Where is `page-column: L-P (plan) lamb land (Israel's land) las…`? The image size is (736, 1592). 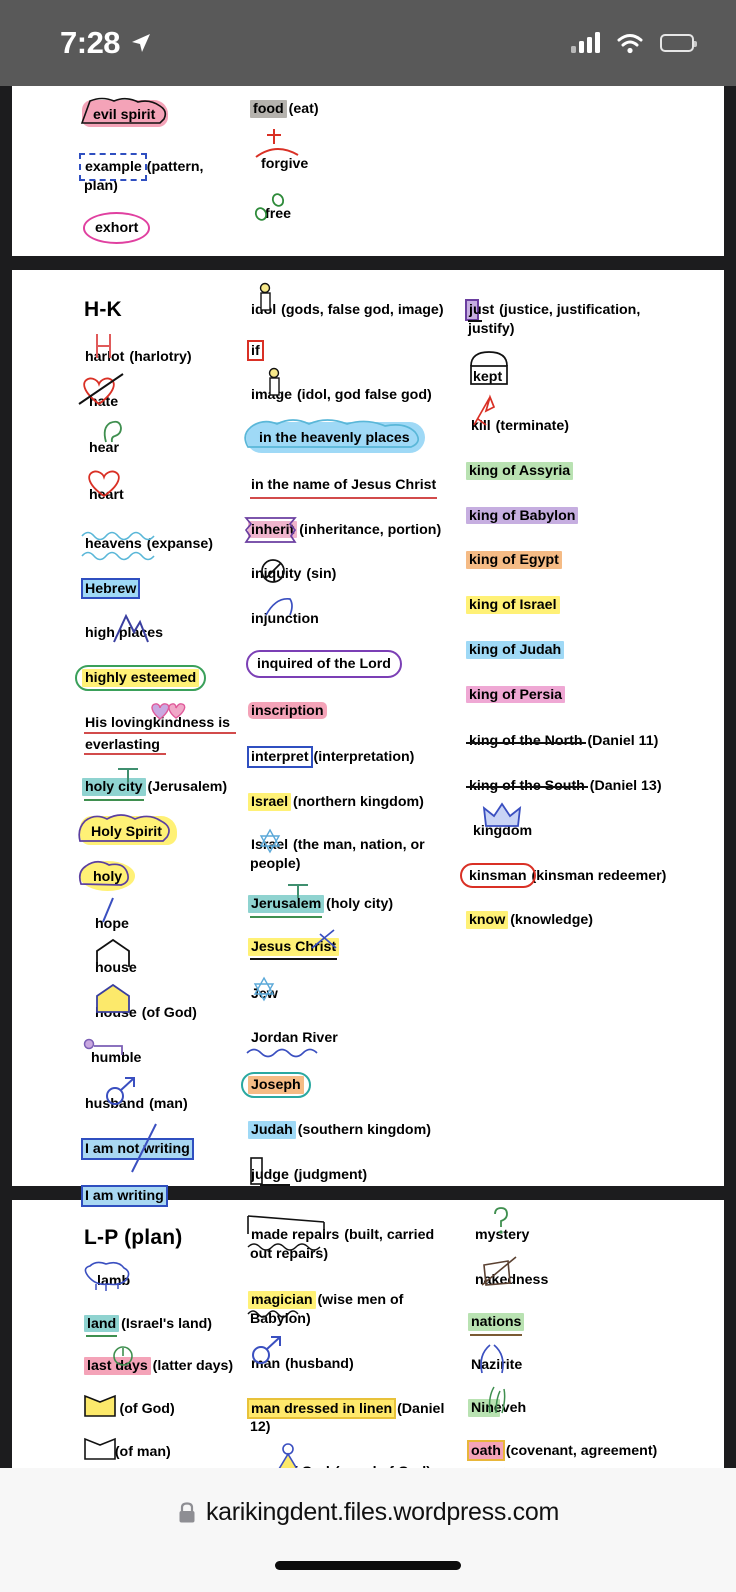 page-column: L-P (plan) lamb land (Israel's land) las… is located at coordinates (123, 1347).